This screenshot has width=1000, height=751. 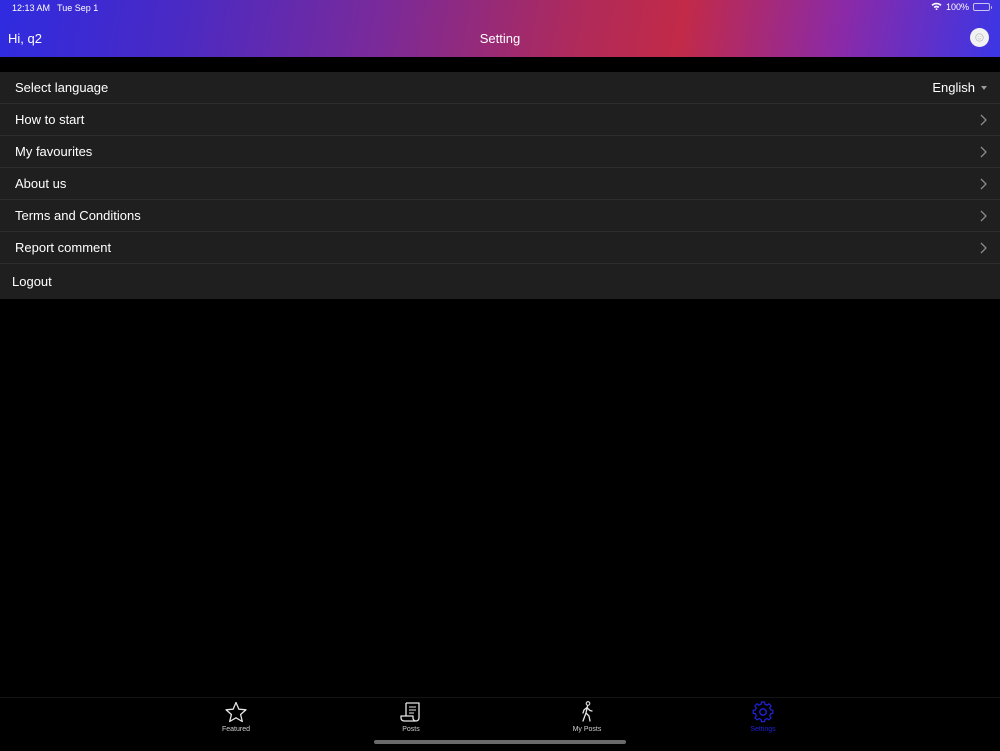 What do you see at coordinates (500, 281) in the screenshot?
I see `logout-button: Logout` at bounding box center [500, 281].